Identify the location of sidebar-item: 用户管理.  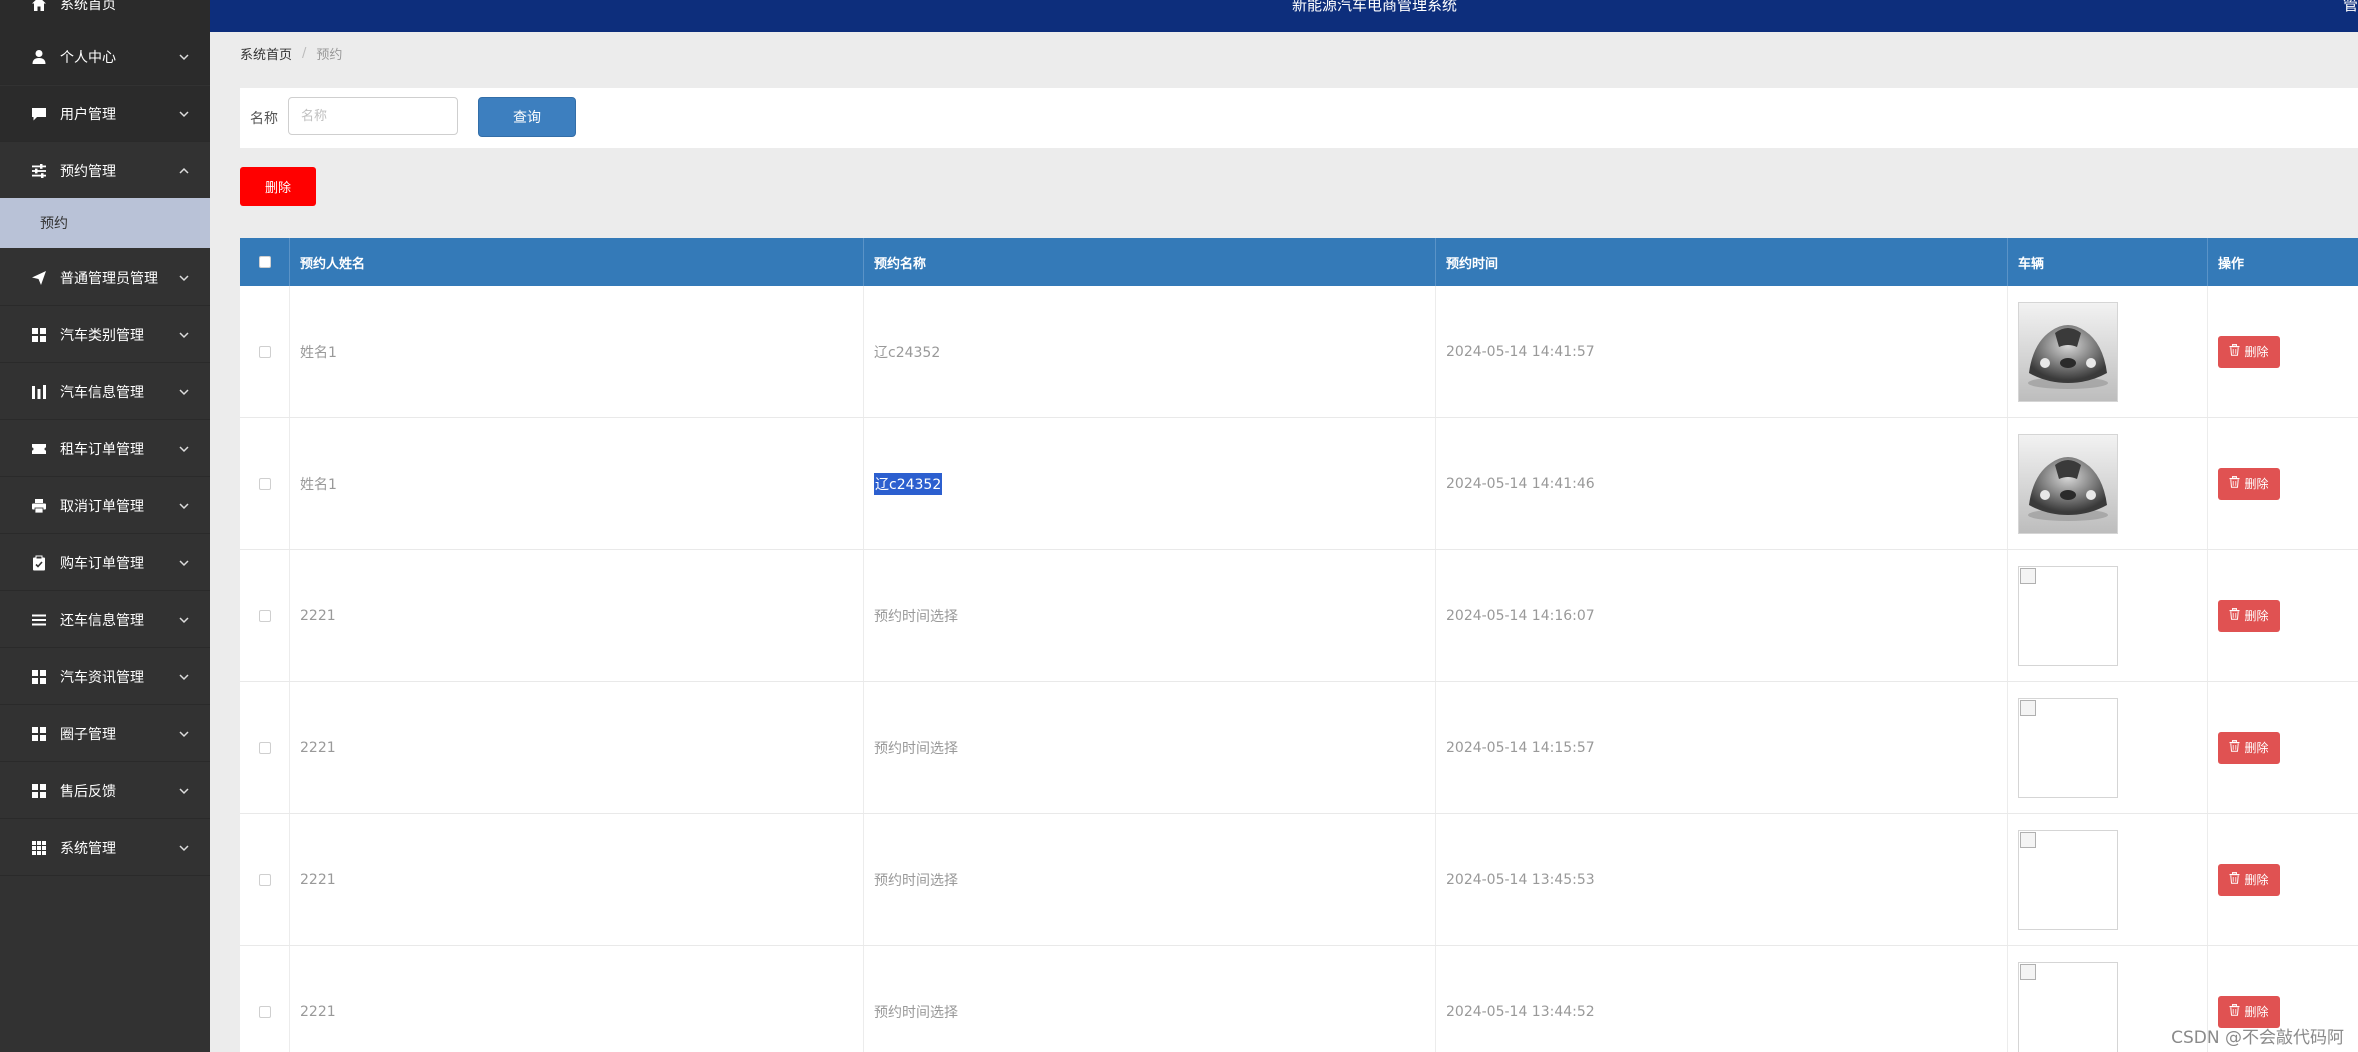
(105, 114).